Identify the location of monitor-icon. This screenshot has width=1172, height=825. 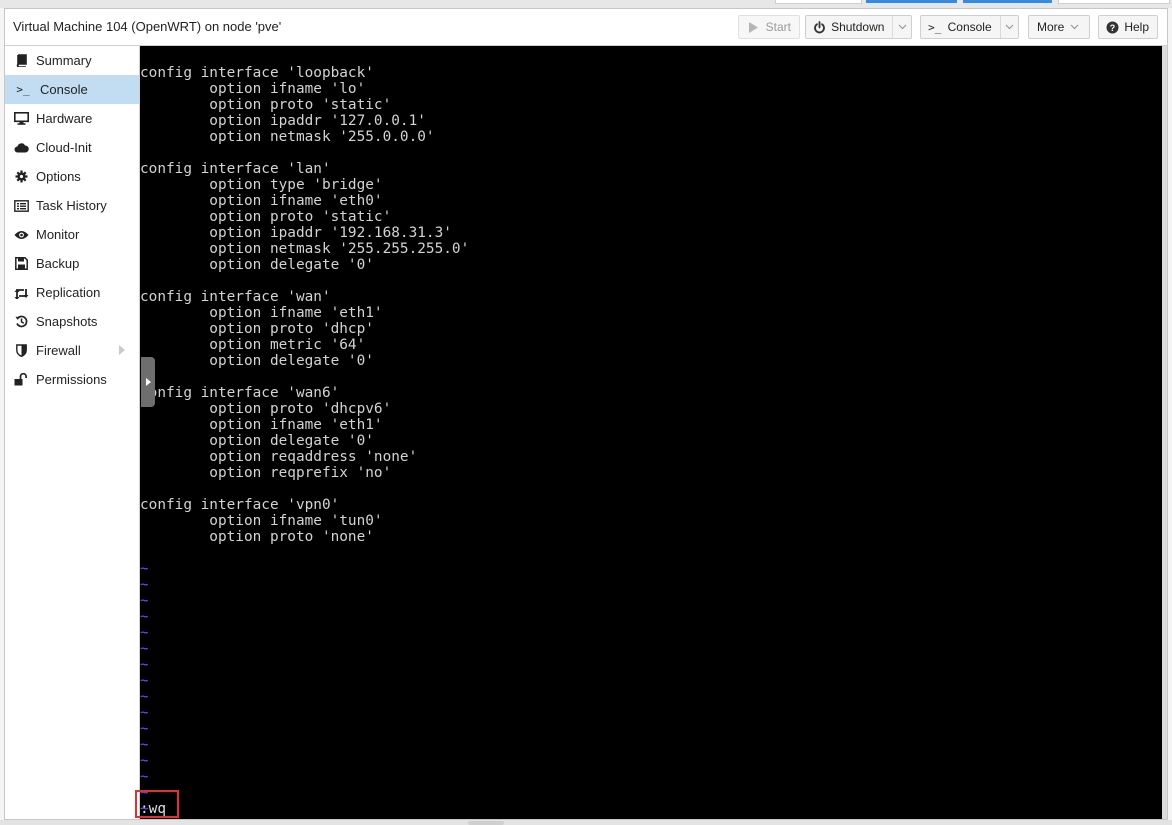
(21, 119).